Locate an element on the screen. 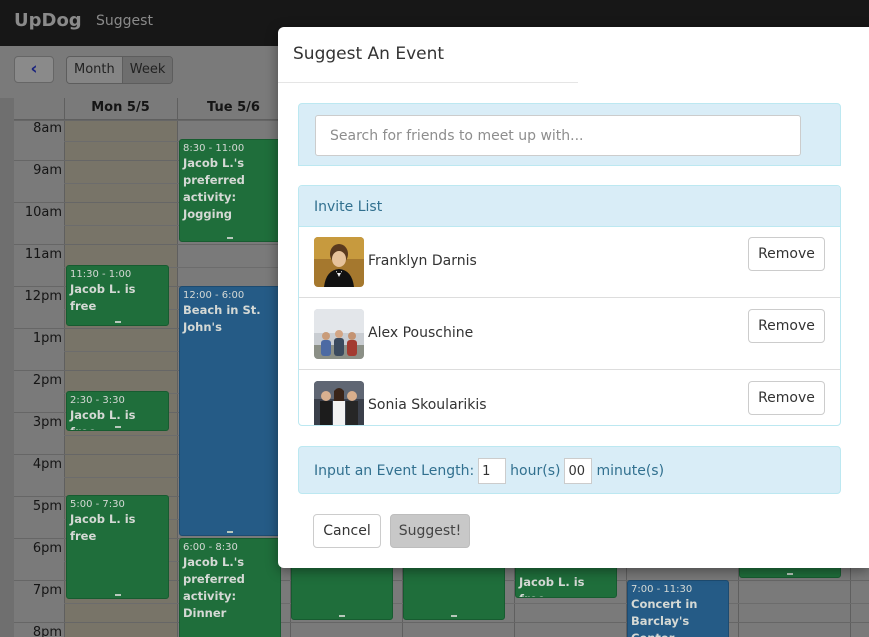  suggest-button: Suggest! is located at coordinates (430, 531).